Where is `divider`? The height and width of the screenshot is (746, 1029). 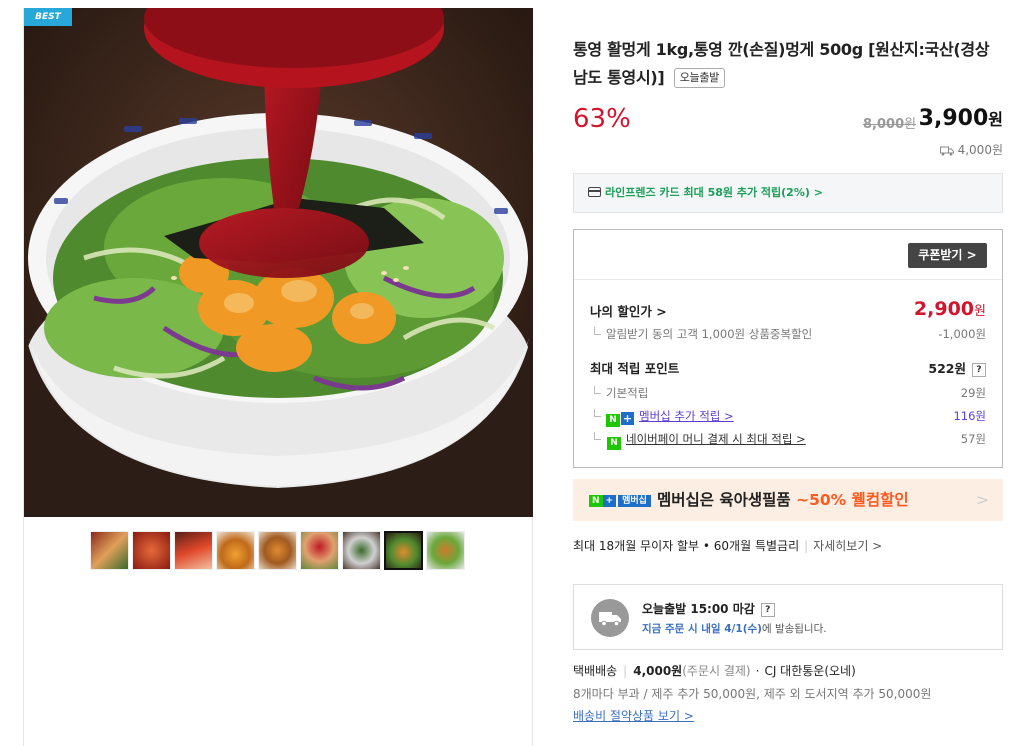 divider is located at coordinates (788, 279).